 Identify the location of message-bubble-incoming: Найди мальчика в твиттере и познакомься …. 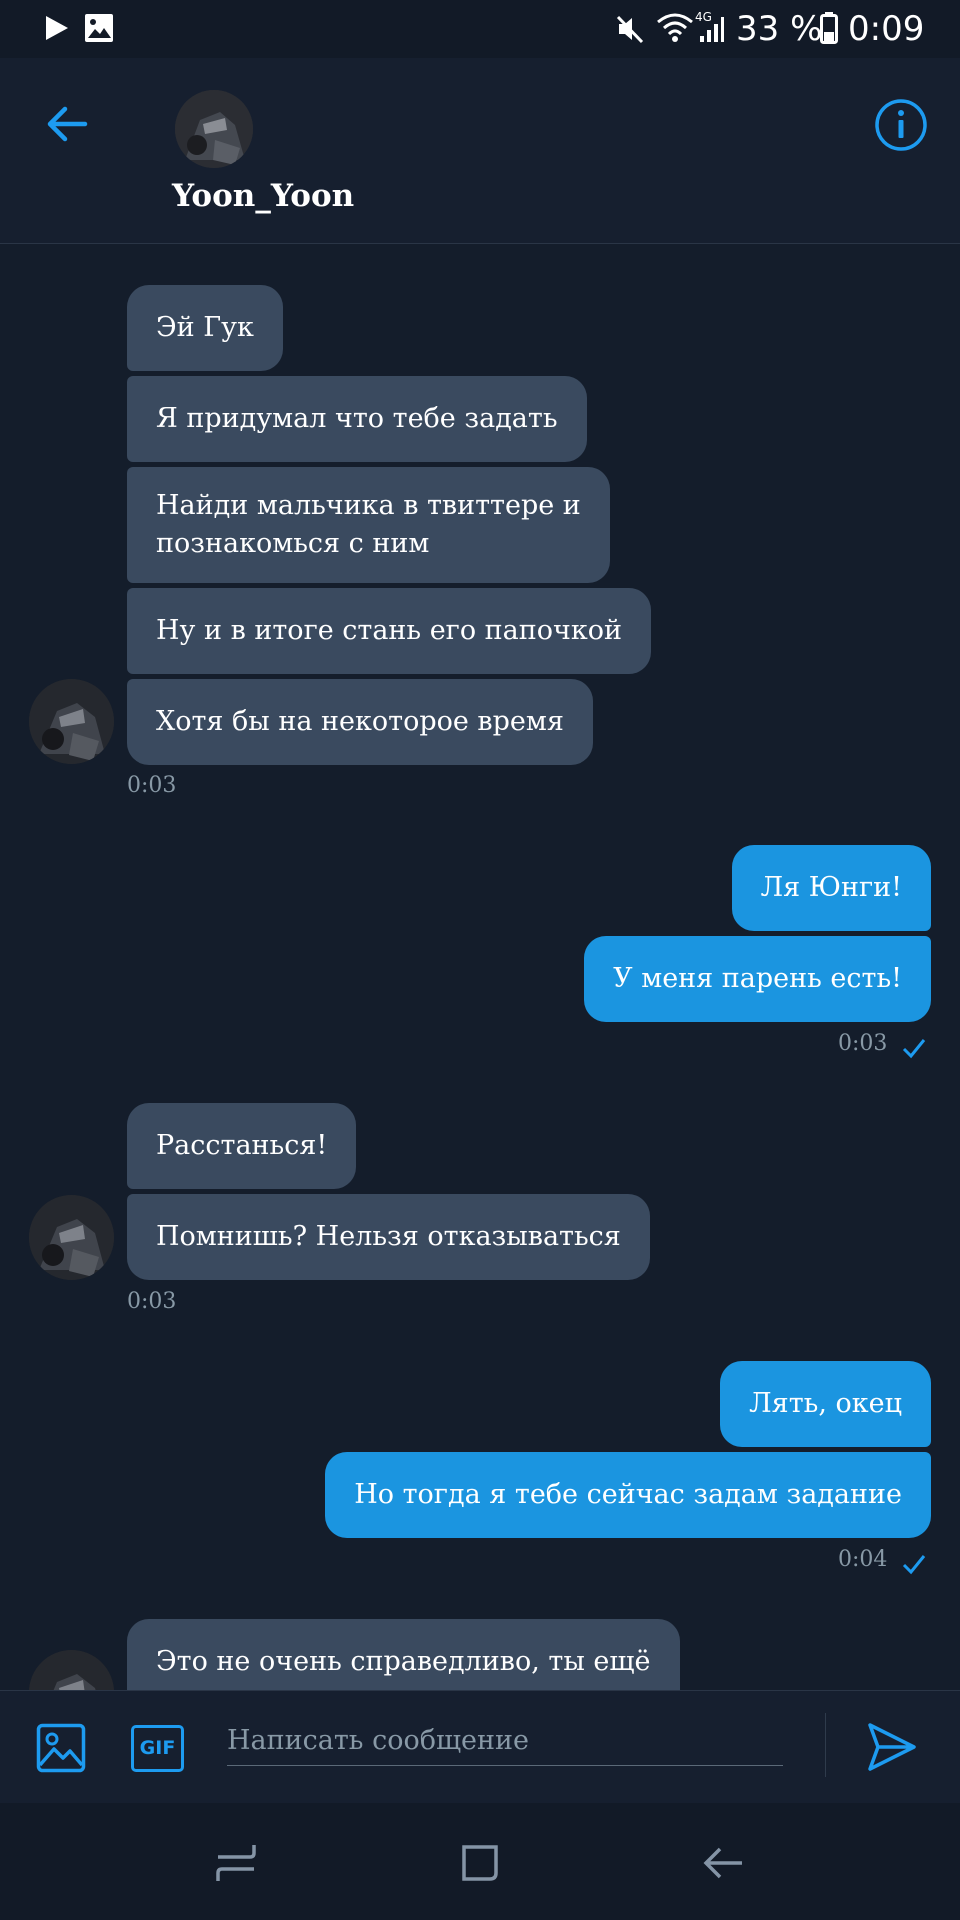
(368, 525).